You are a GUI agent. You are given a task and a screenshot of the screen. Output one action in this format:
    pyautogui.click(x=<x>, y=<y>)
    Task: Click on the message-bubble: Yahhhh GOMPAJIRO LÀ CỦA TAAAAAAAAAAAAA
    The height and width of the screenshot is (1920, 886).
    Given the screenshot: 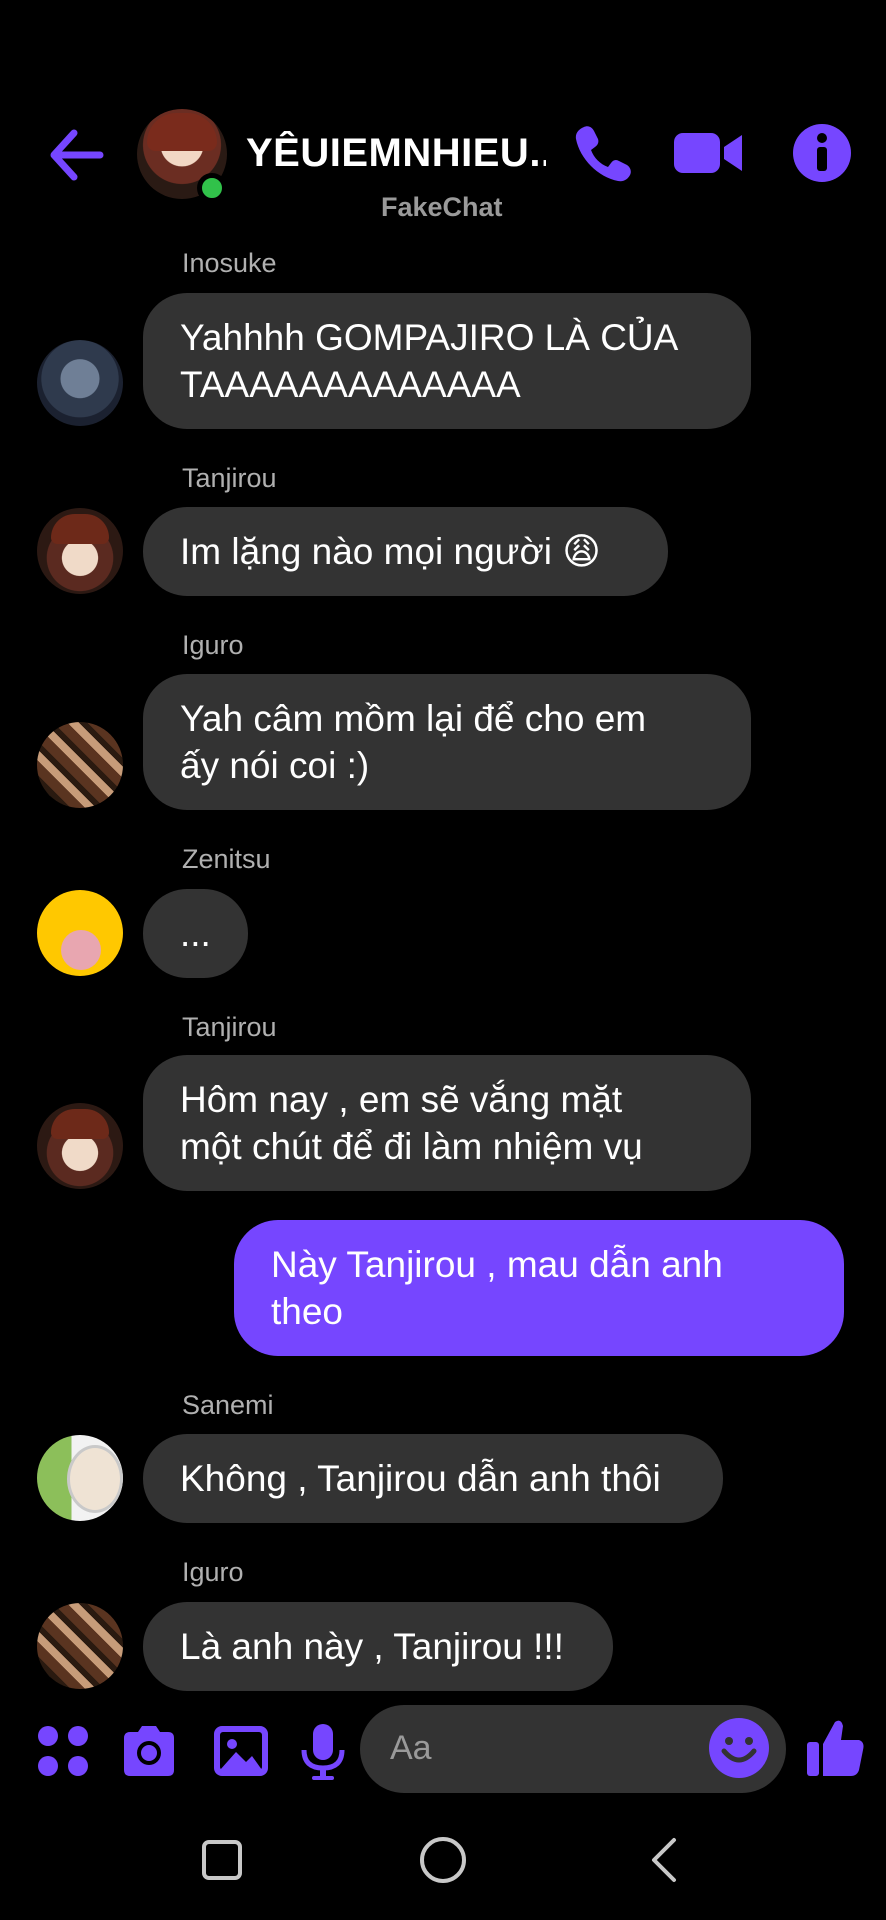 What is the action you would take?
    pyautogui.click(x=447, y=361)
    